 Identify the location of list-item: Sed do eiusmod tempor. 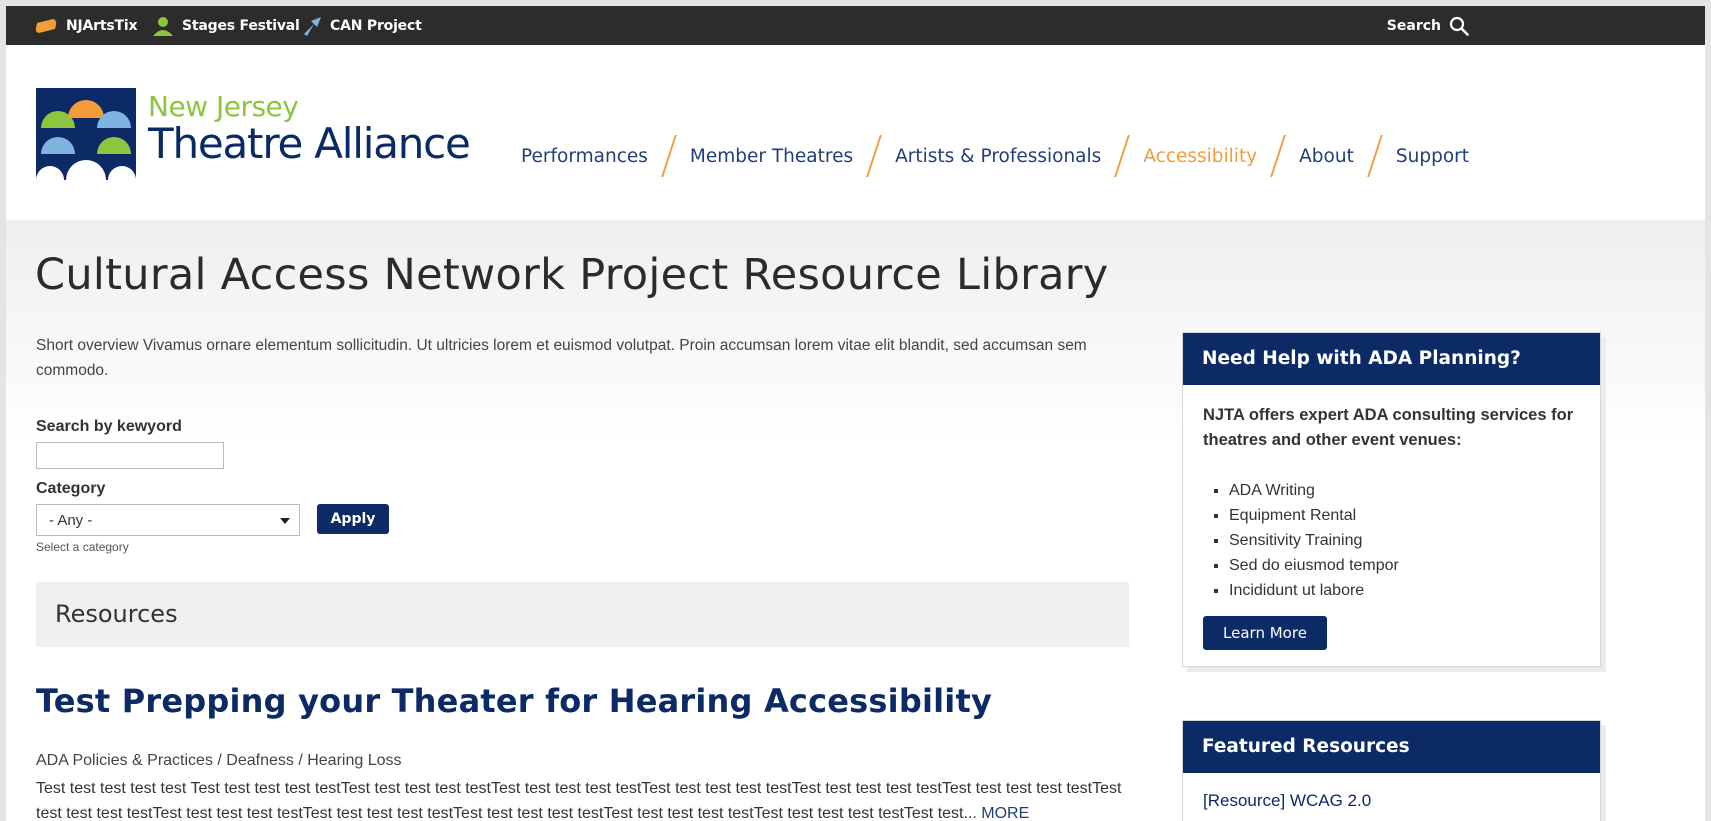
(1404, 565).